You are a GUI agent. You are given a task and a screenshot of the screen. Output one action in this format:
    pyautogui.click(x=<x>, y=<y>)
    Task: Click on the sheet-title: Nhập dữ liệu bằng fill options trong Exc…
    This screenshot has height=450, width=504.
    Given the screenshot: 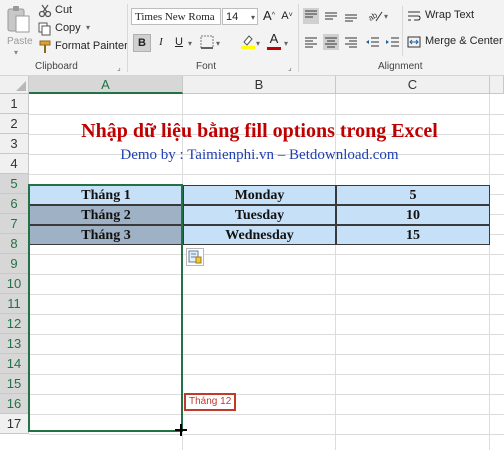 What is the action you would take?
    pyautogui.click(x=259, y=131)
    